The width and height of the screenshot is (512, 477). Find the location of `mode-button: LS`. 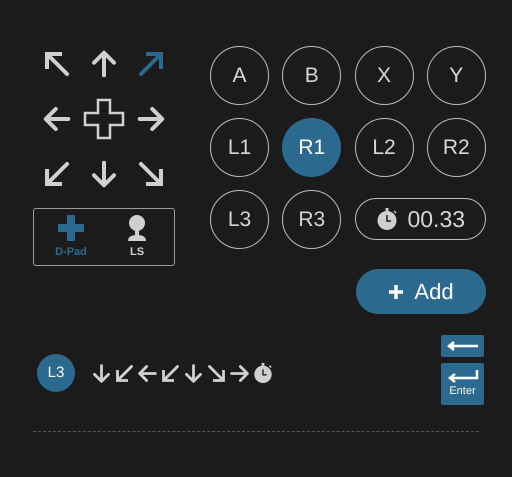

mode-button: LS is located at coordinates (137, 237).